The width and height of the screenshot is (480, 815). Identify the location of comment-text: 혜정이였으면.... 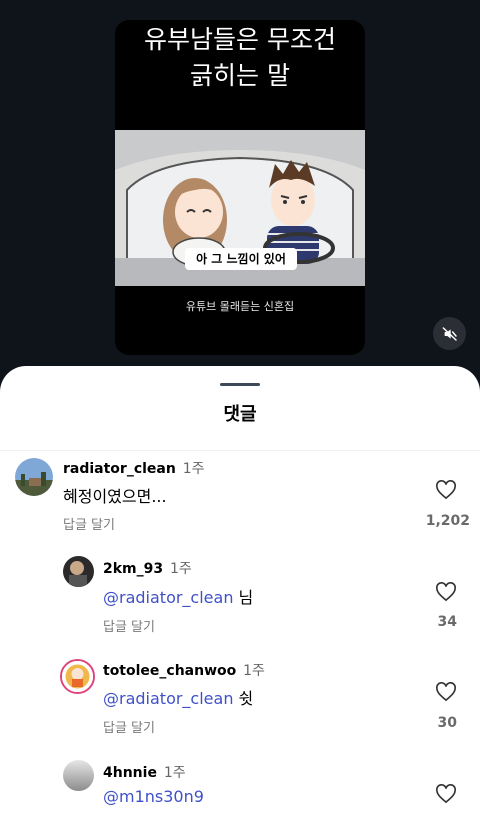
(115, 495).